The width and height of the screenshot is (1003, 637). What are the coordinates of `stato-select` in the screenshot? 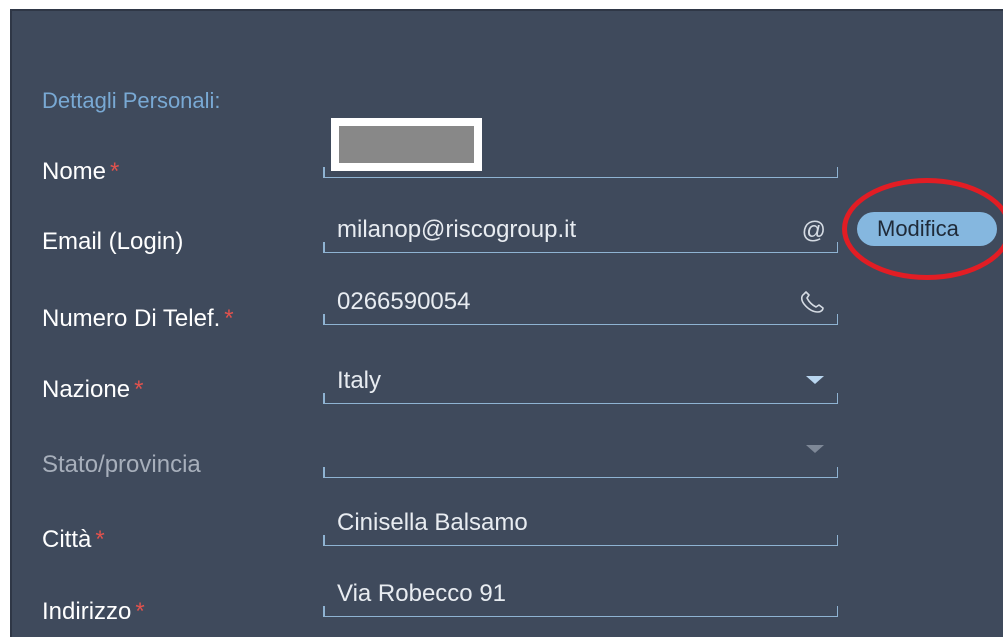 It's located at (580, 461).